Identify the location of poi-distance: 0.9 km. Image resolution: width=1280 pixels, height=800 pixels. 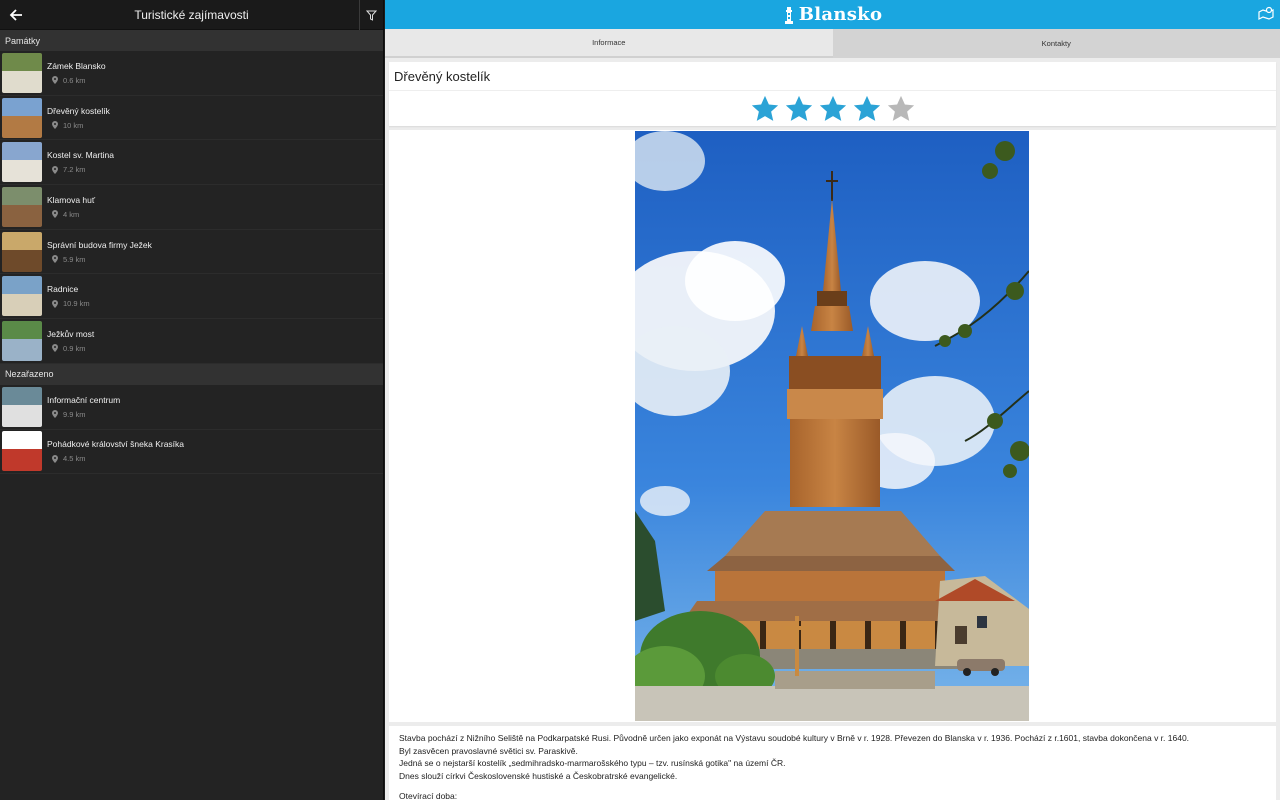
(70, 348).